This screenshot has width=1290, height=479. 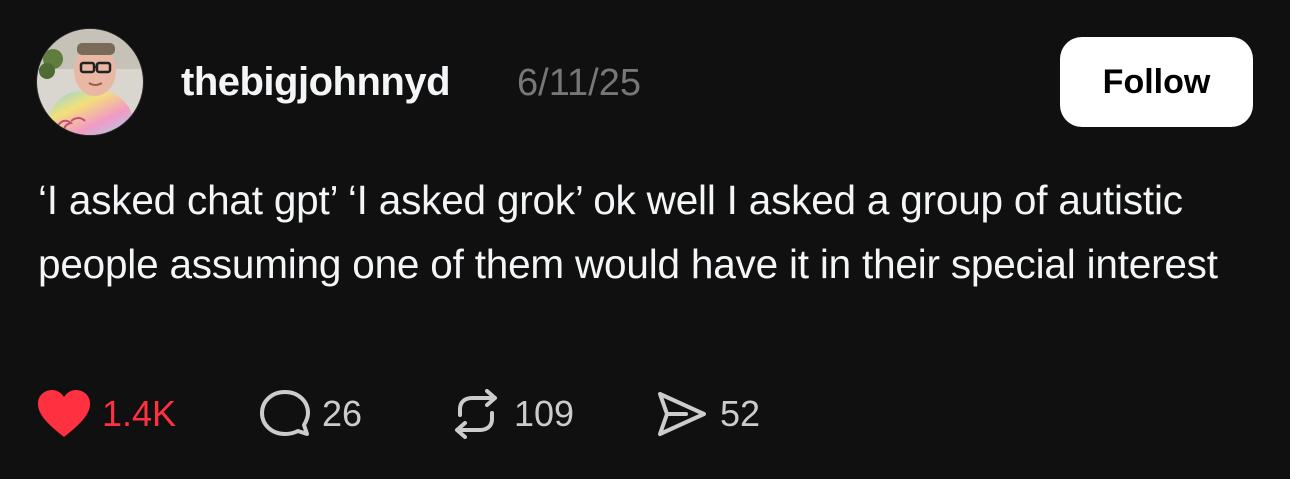 I want to click on avatar, so click(x=90, y=82).